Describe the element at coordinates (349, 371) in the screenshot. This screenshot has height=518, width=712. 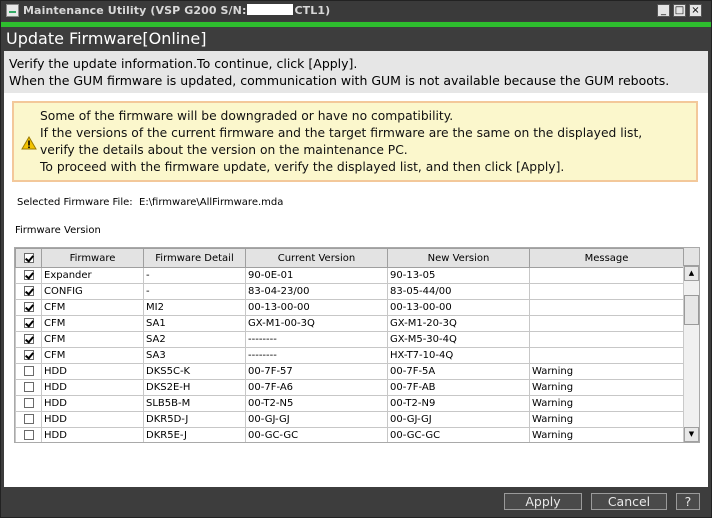
I see `table-row: HDD DKS5C-K 00-7F-57 00-7F-5A Warning` at that location.